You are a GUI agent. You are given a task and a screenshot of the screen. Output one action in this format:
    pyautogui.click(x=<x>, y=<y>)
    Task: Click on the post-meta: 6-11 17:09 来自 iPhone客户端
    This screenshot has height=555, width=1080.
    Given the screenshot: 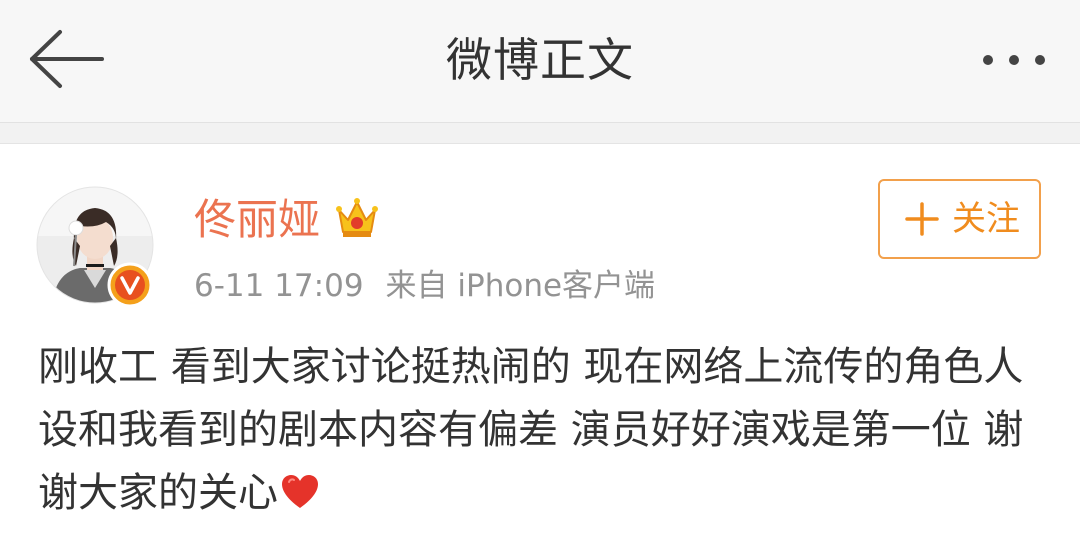 What is the action you would take?
    pyautogui.click(x=424, y=286)
    